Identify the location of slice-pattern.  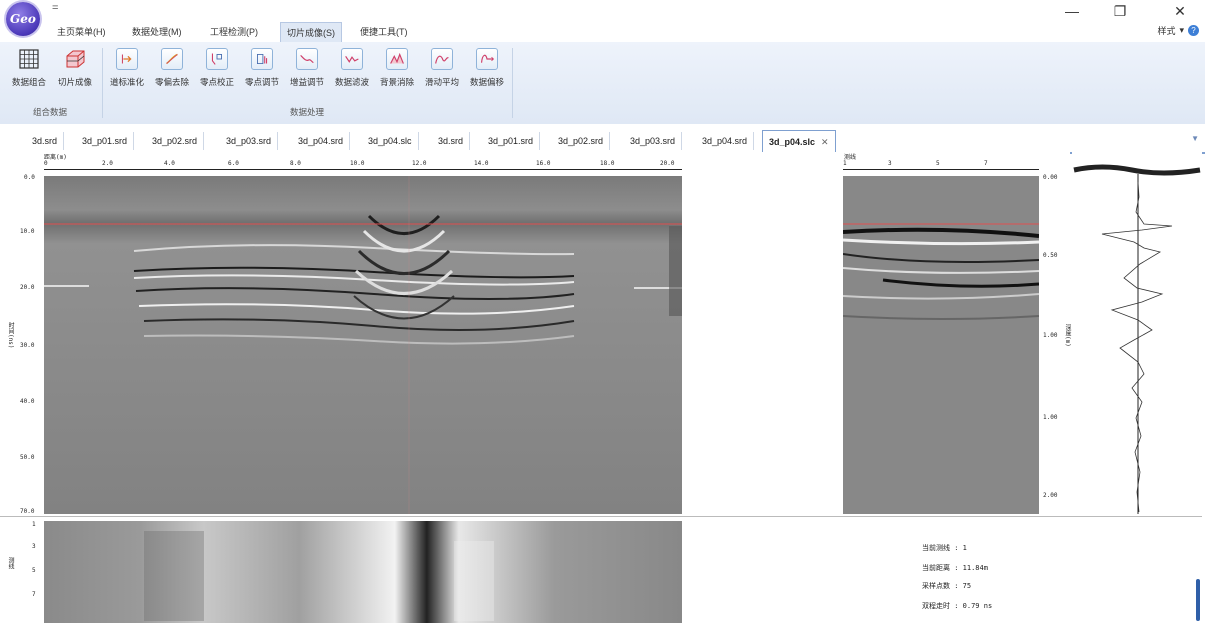
(363, 572).